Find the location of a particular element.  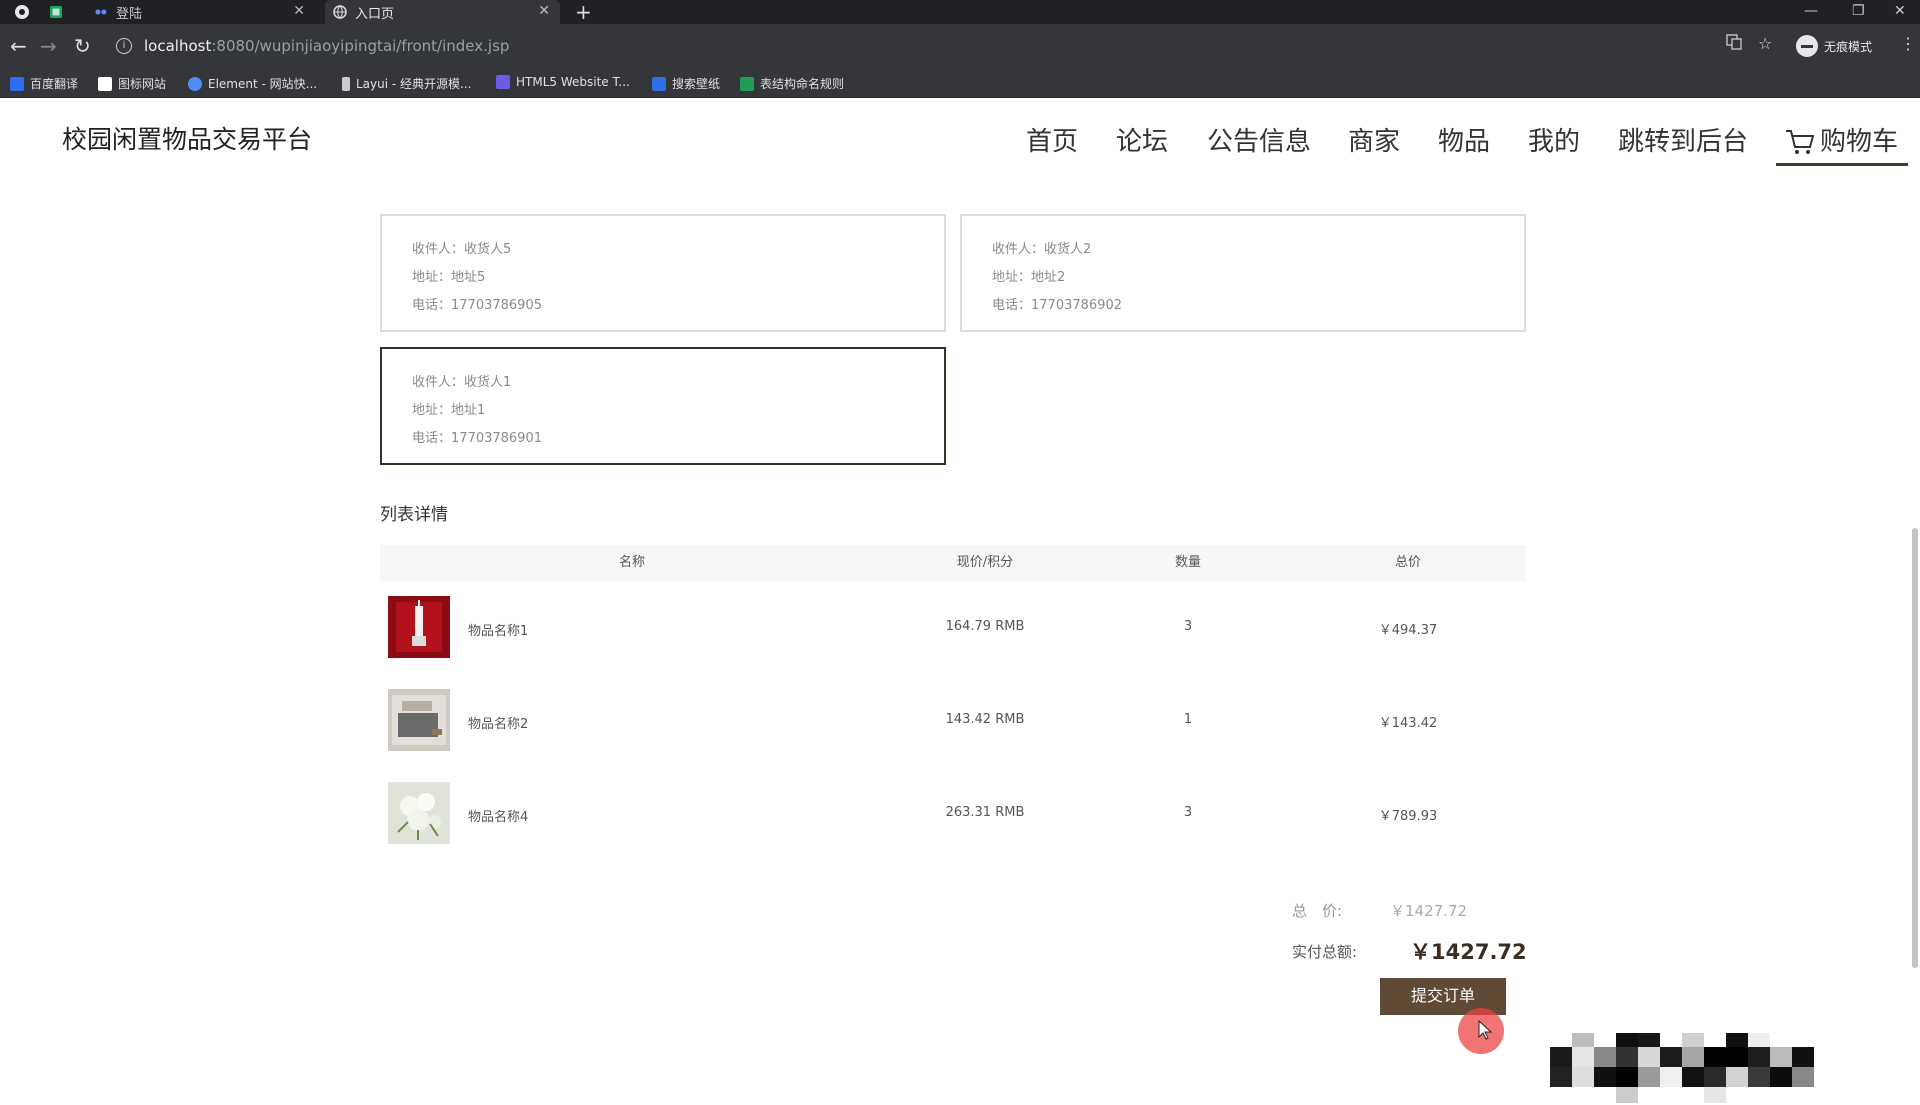

layui-icon is located at coordinates (346, 83).